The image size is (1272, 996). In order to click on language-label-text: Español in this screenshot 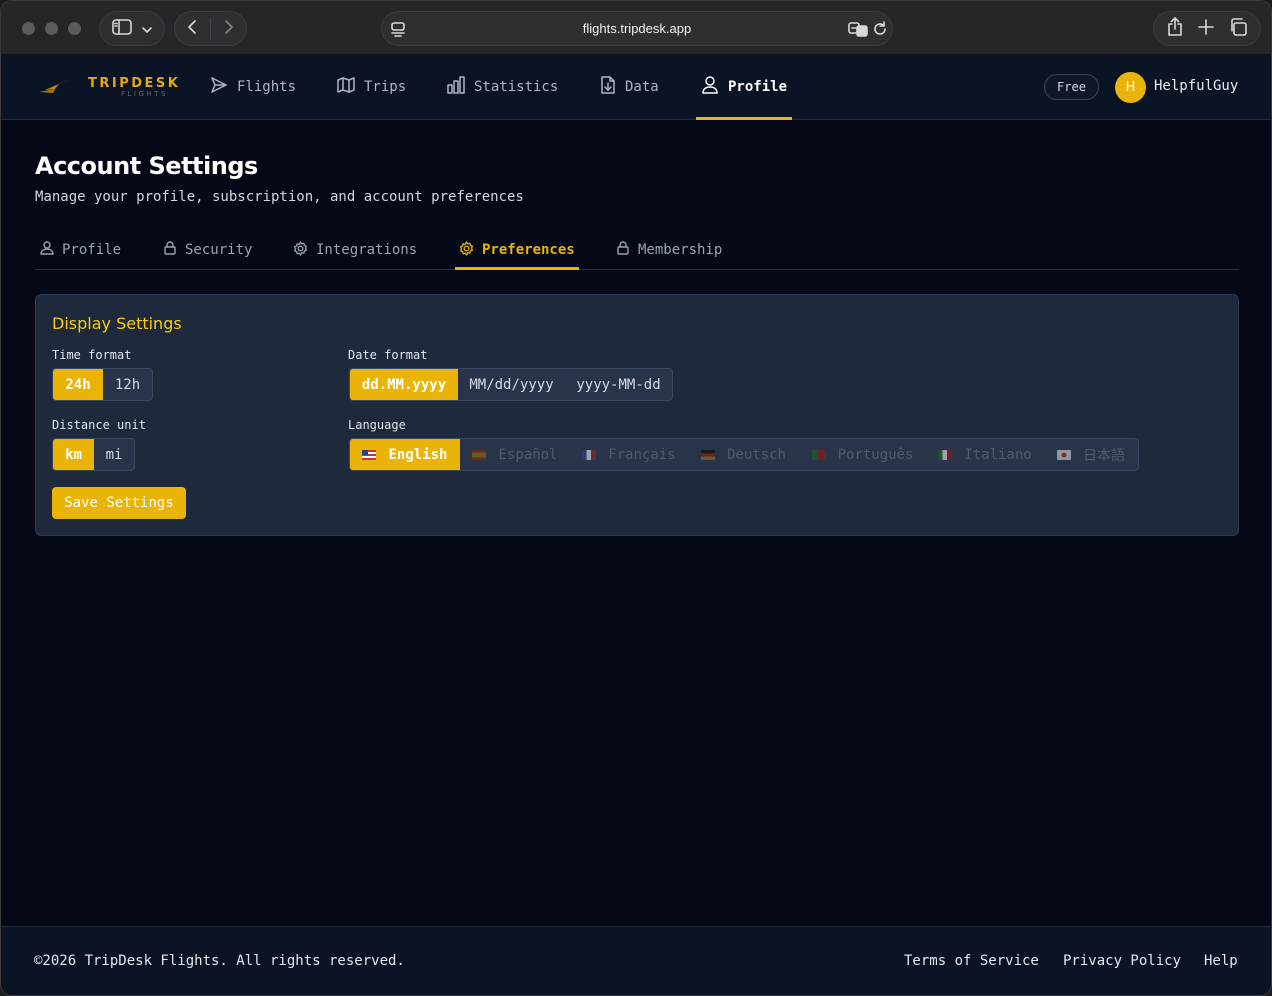, I will do `click(528, 454)`.